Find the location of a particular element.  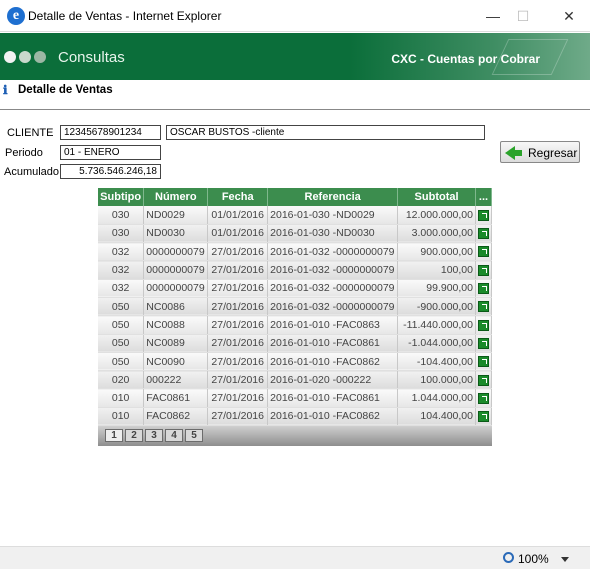

banner-left-title: Consultas is located at coordinates (91, 57).